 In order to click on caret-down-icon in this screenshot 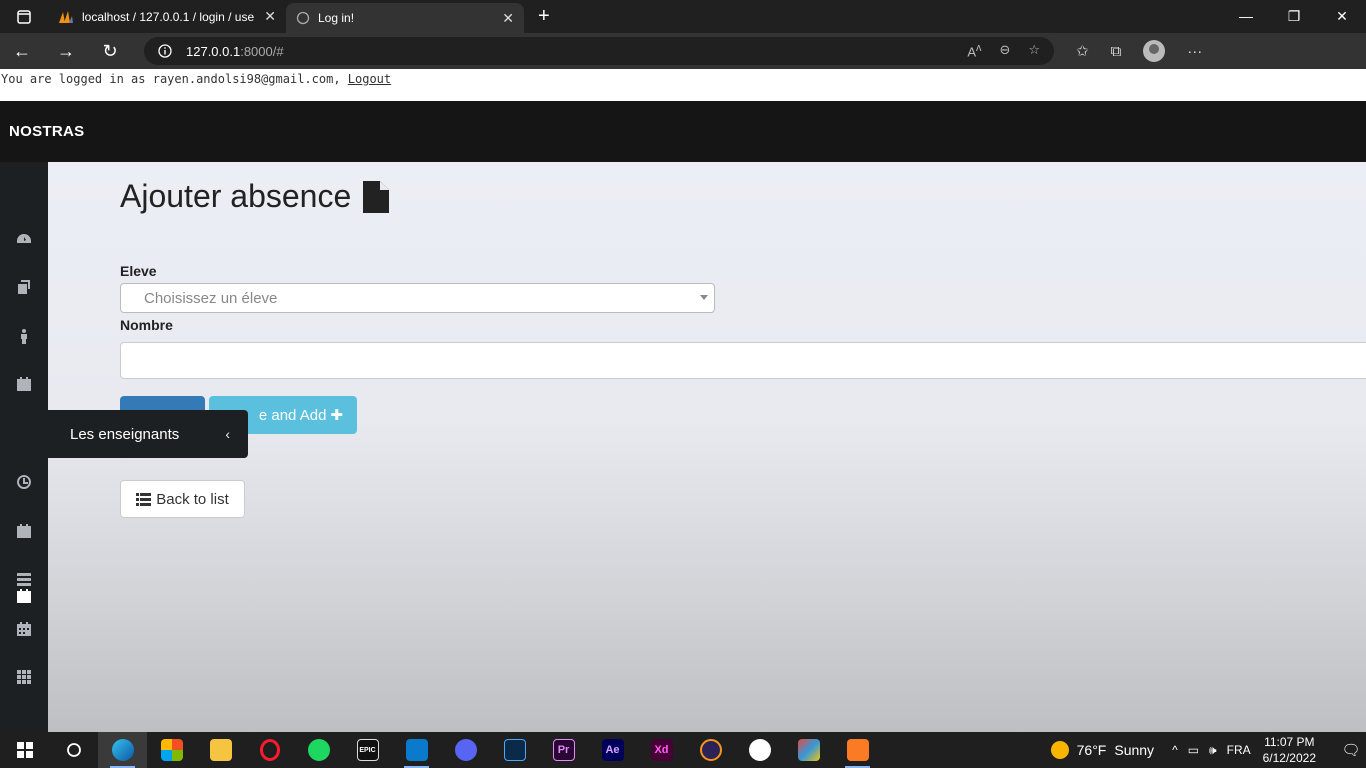, I will do `click(704, 297)`.